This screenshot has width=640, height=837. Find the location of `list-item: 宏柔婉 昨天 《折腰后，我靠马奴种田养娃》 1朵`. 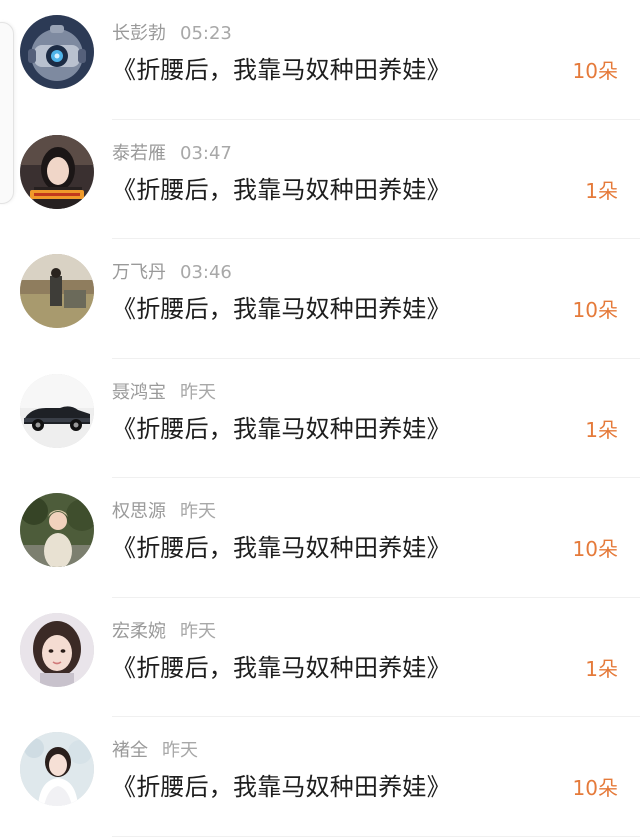

list-item: 宏柔婉 昨天 《折腰后，我靠马奴种田养娃》 1朵 is located at coordinates (320, 657).